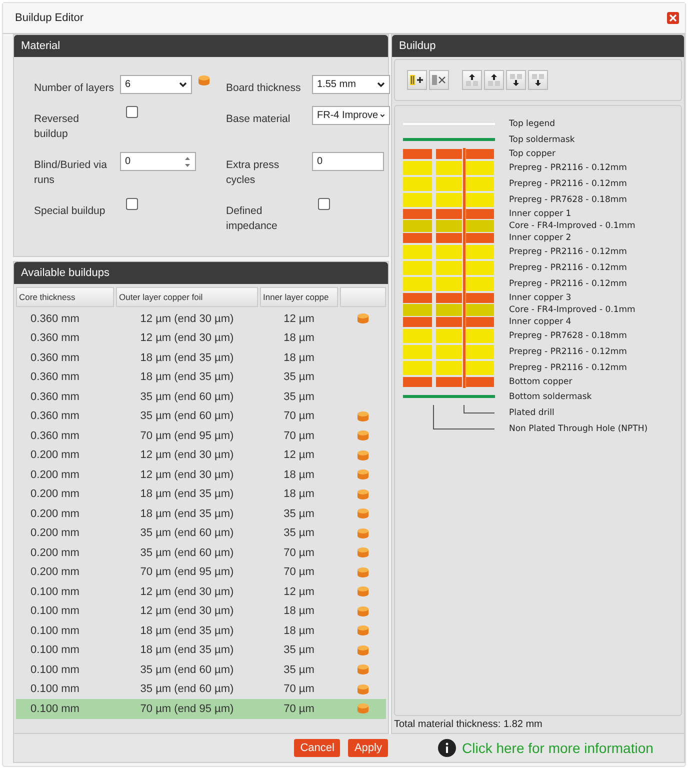 The height and width of the screenshot is (769, 688). I want to click on apply-button: Apply, so click(368, 748).